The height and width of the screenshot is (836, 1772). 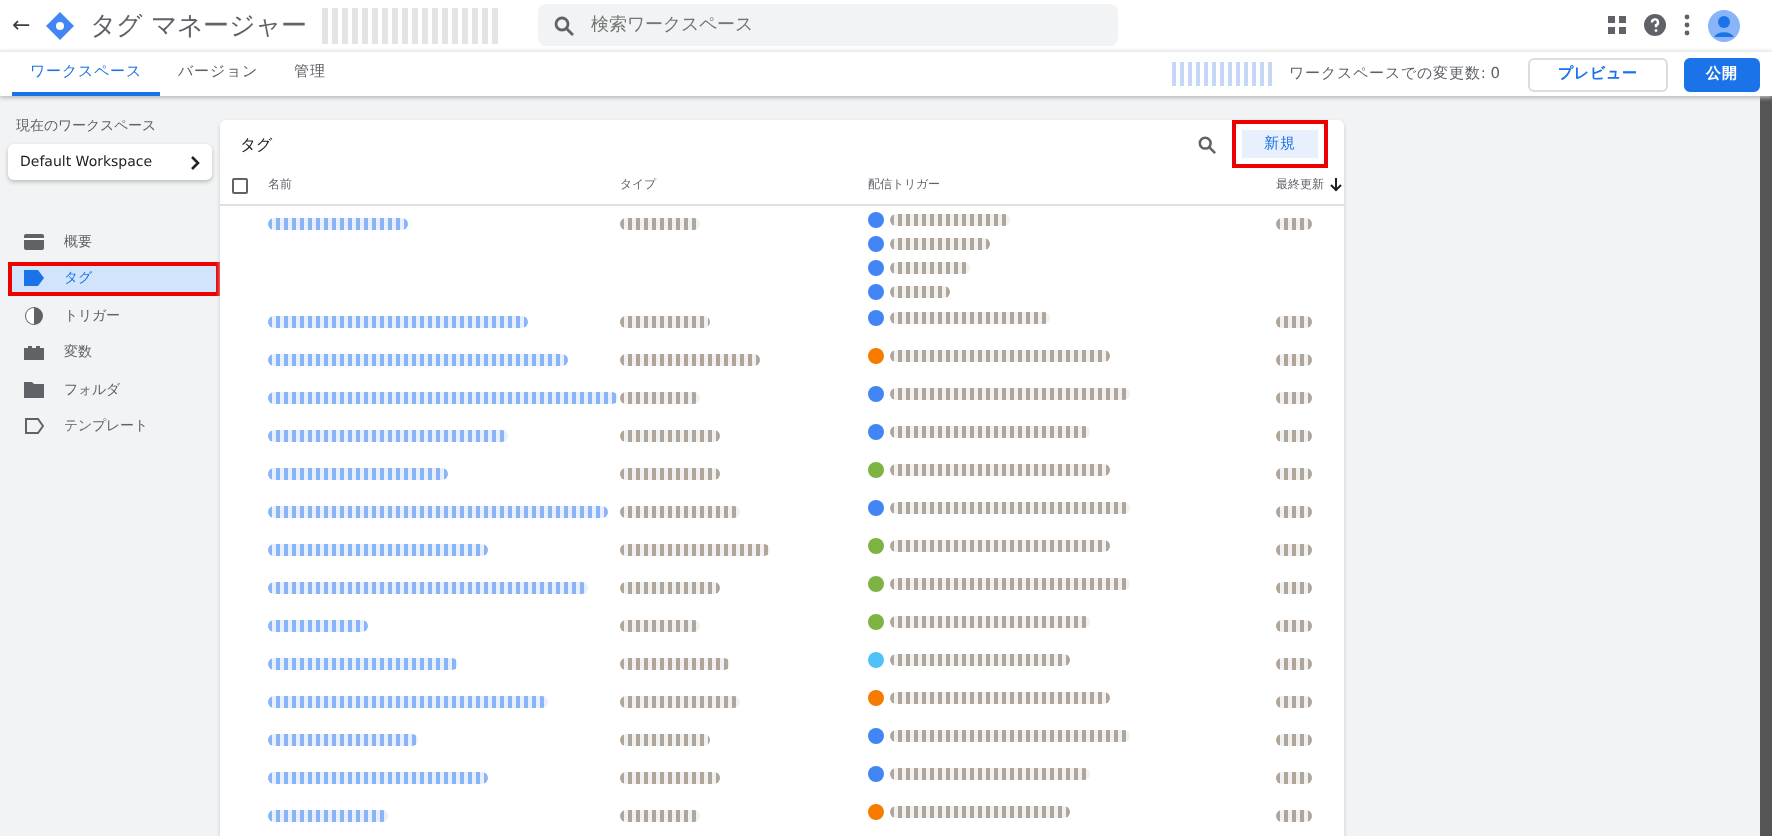 What do you see at coordinates (198, 26) in the screenshot?
I see `app-title: タグ マネージャー` at bounding box center [198, 26].